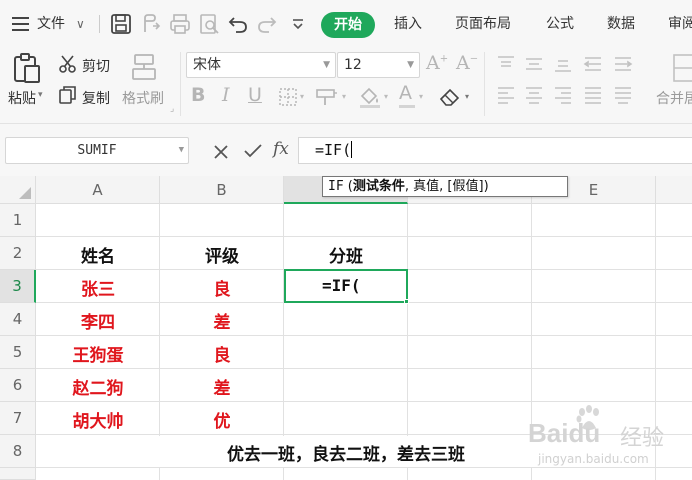  What do you see at coordinates (406, 301) in the screenshot?
I see `fill-handle` at bounding box center [406, 301].